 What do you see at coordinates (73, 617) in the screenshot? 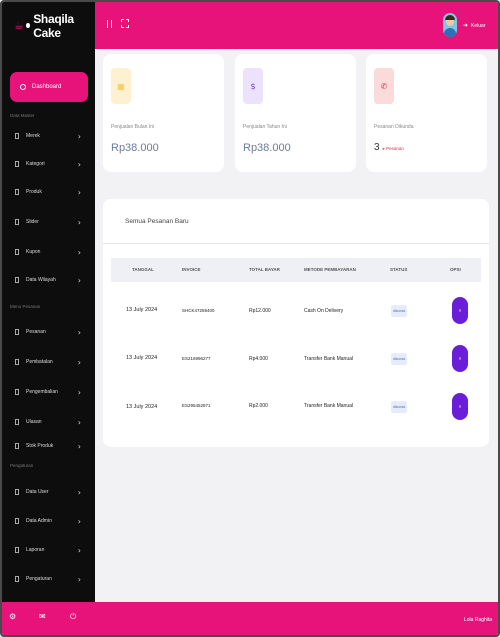
I see `power-icon: ⏻` at bounding box center [73, 617].